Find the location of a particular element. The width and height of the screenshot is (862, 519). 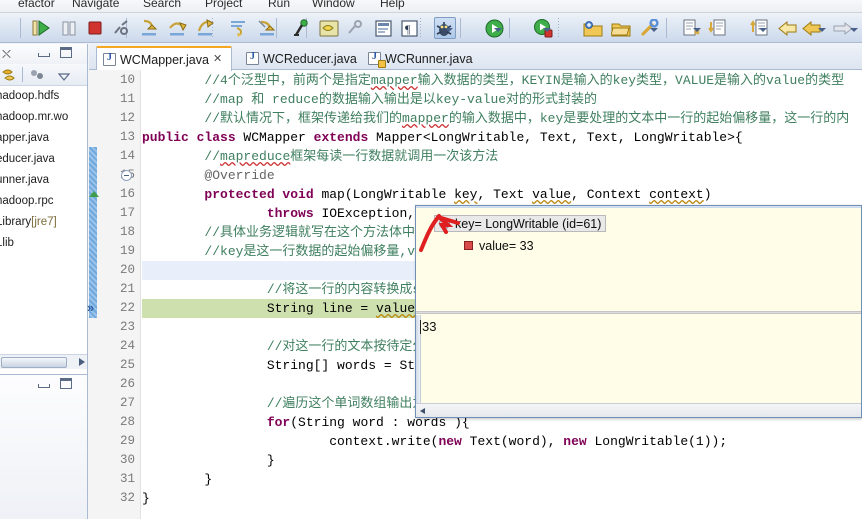

popup-variable-row-selected: key= LongWritable (id=61) is located at coordinates (520, 223).